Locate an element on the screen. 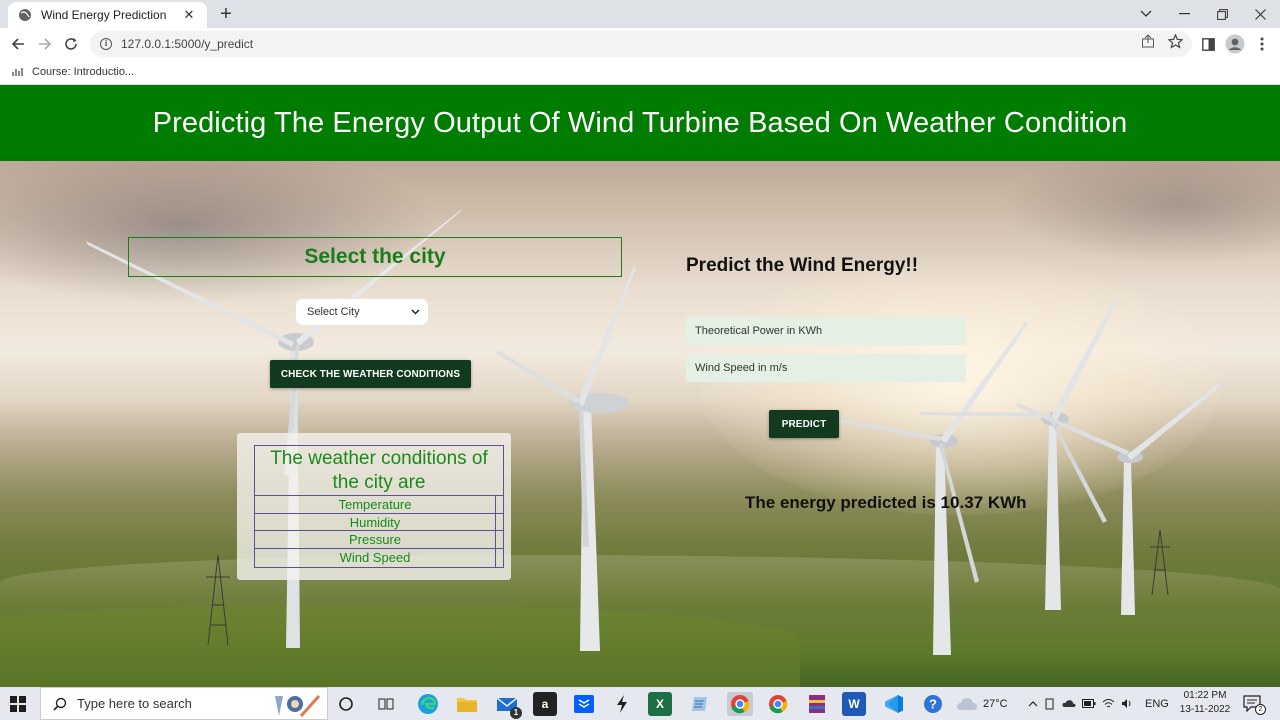  chevron-down-icon is located at coordinates (415, 312).